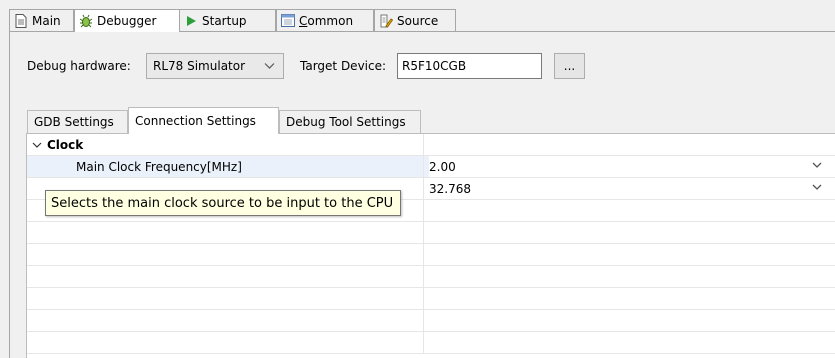  Describe the element at coordinates (224, 20) in the screenshot. I see `tab-label: Startup` at that location.